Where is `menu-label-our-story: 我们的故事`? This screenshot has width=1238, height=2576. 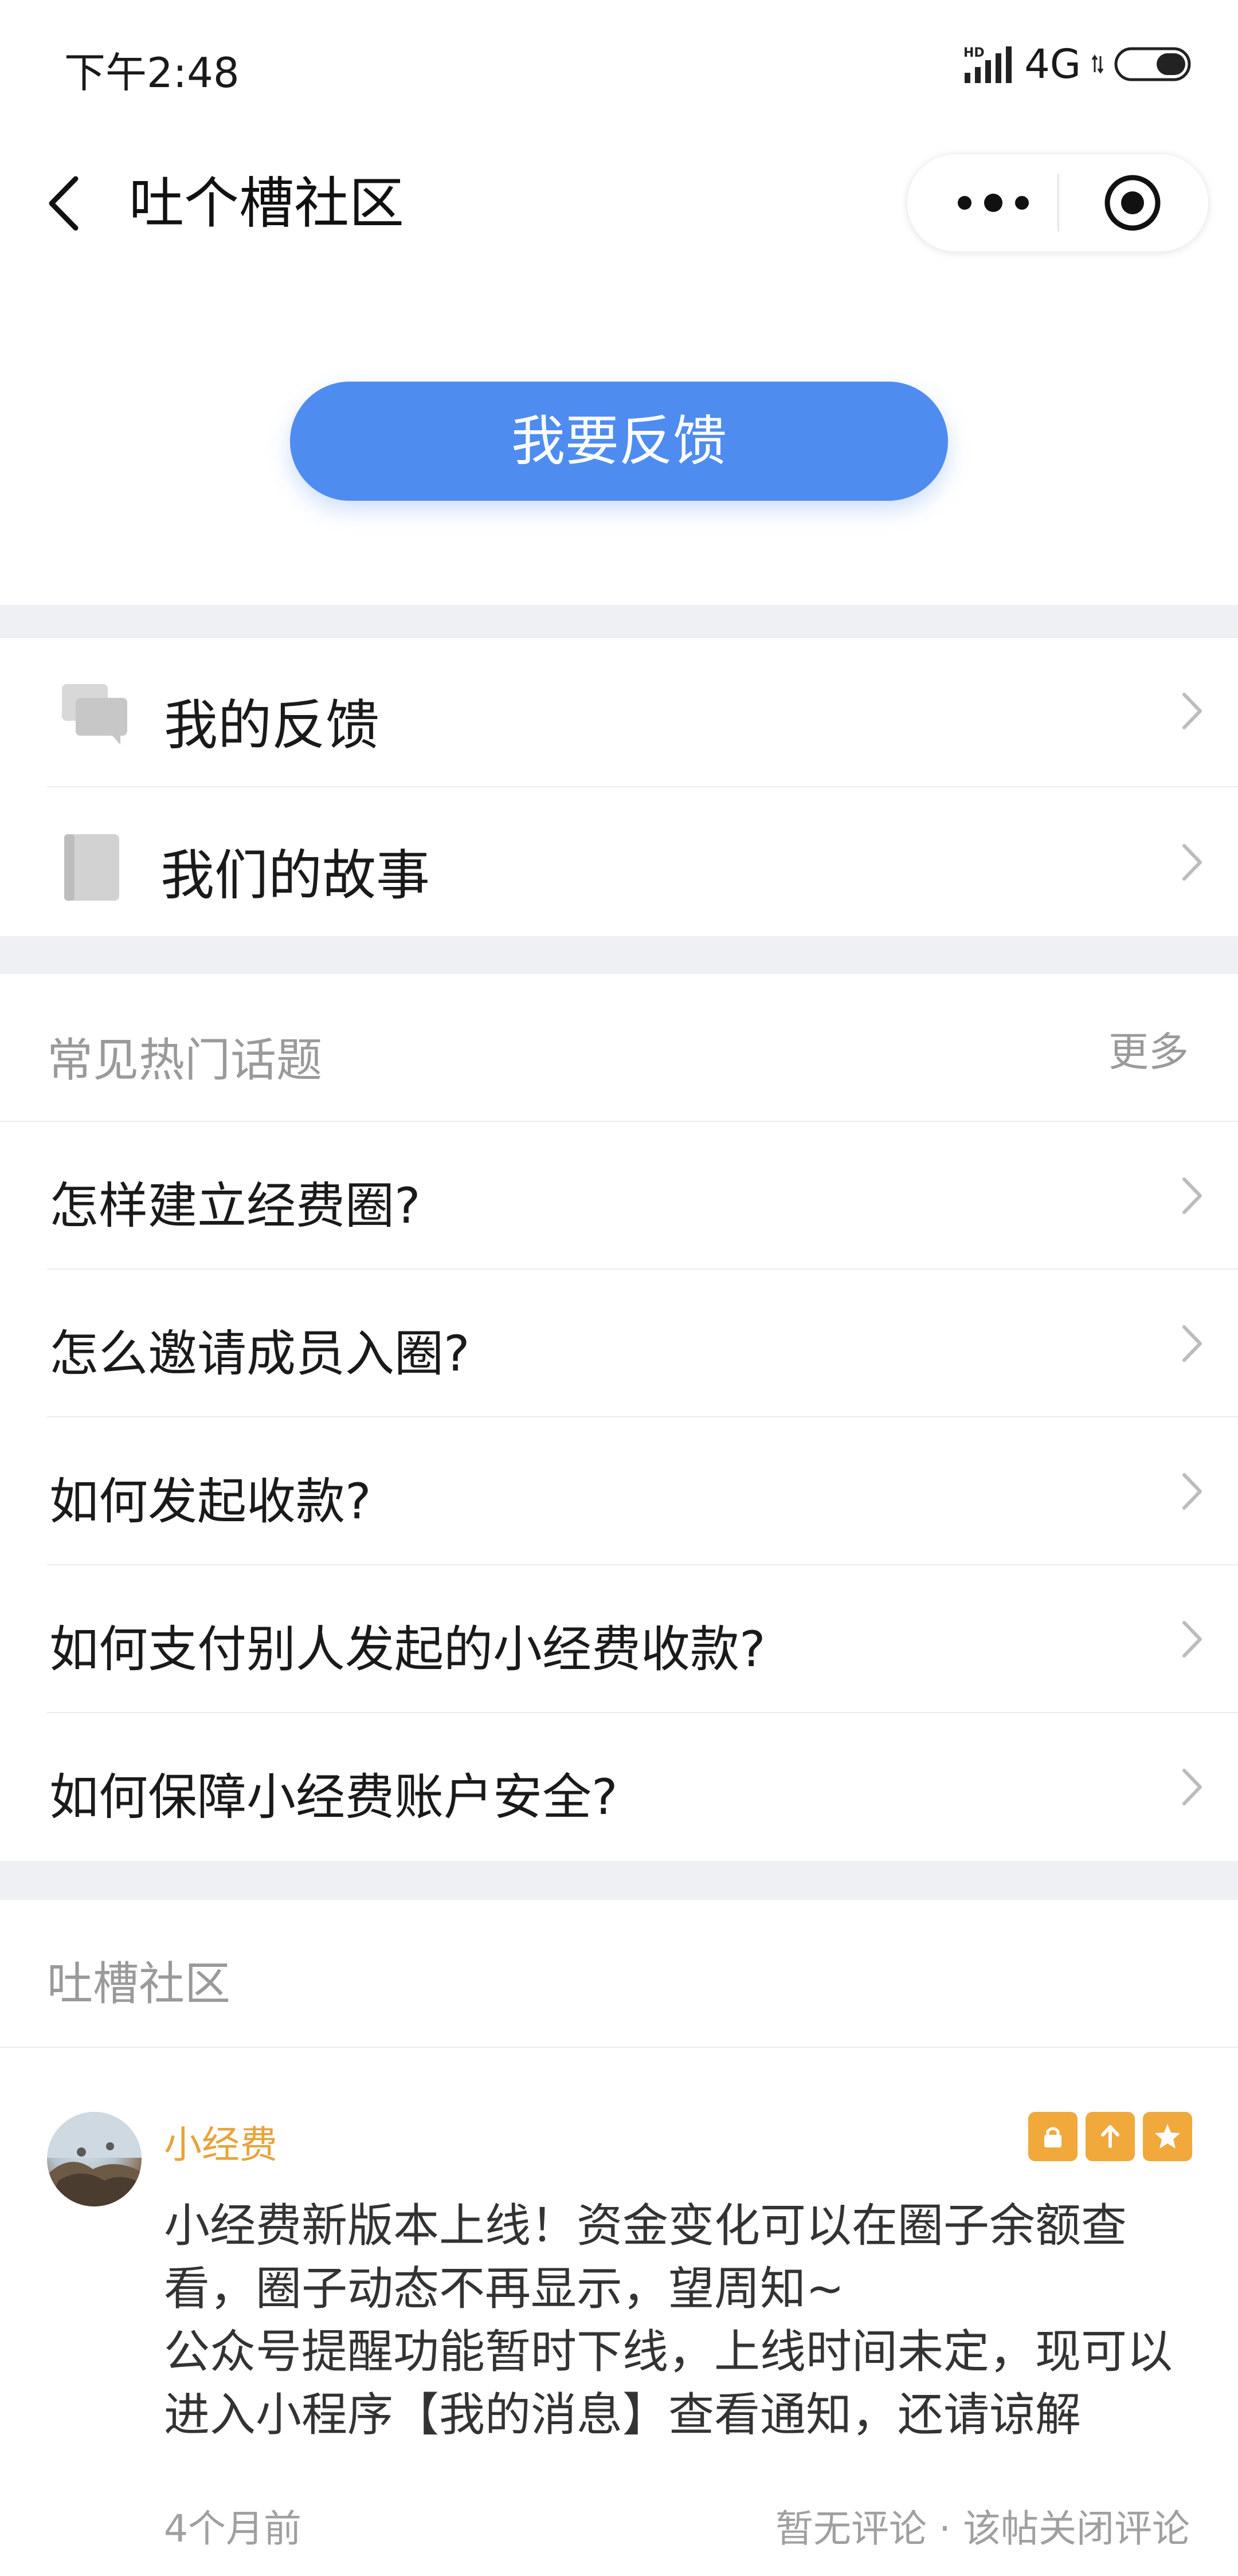
menu-label-our-story: 我们的故事 is located at coordinates (295, 876).